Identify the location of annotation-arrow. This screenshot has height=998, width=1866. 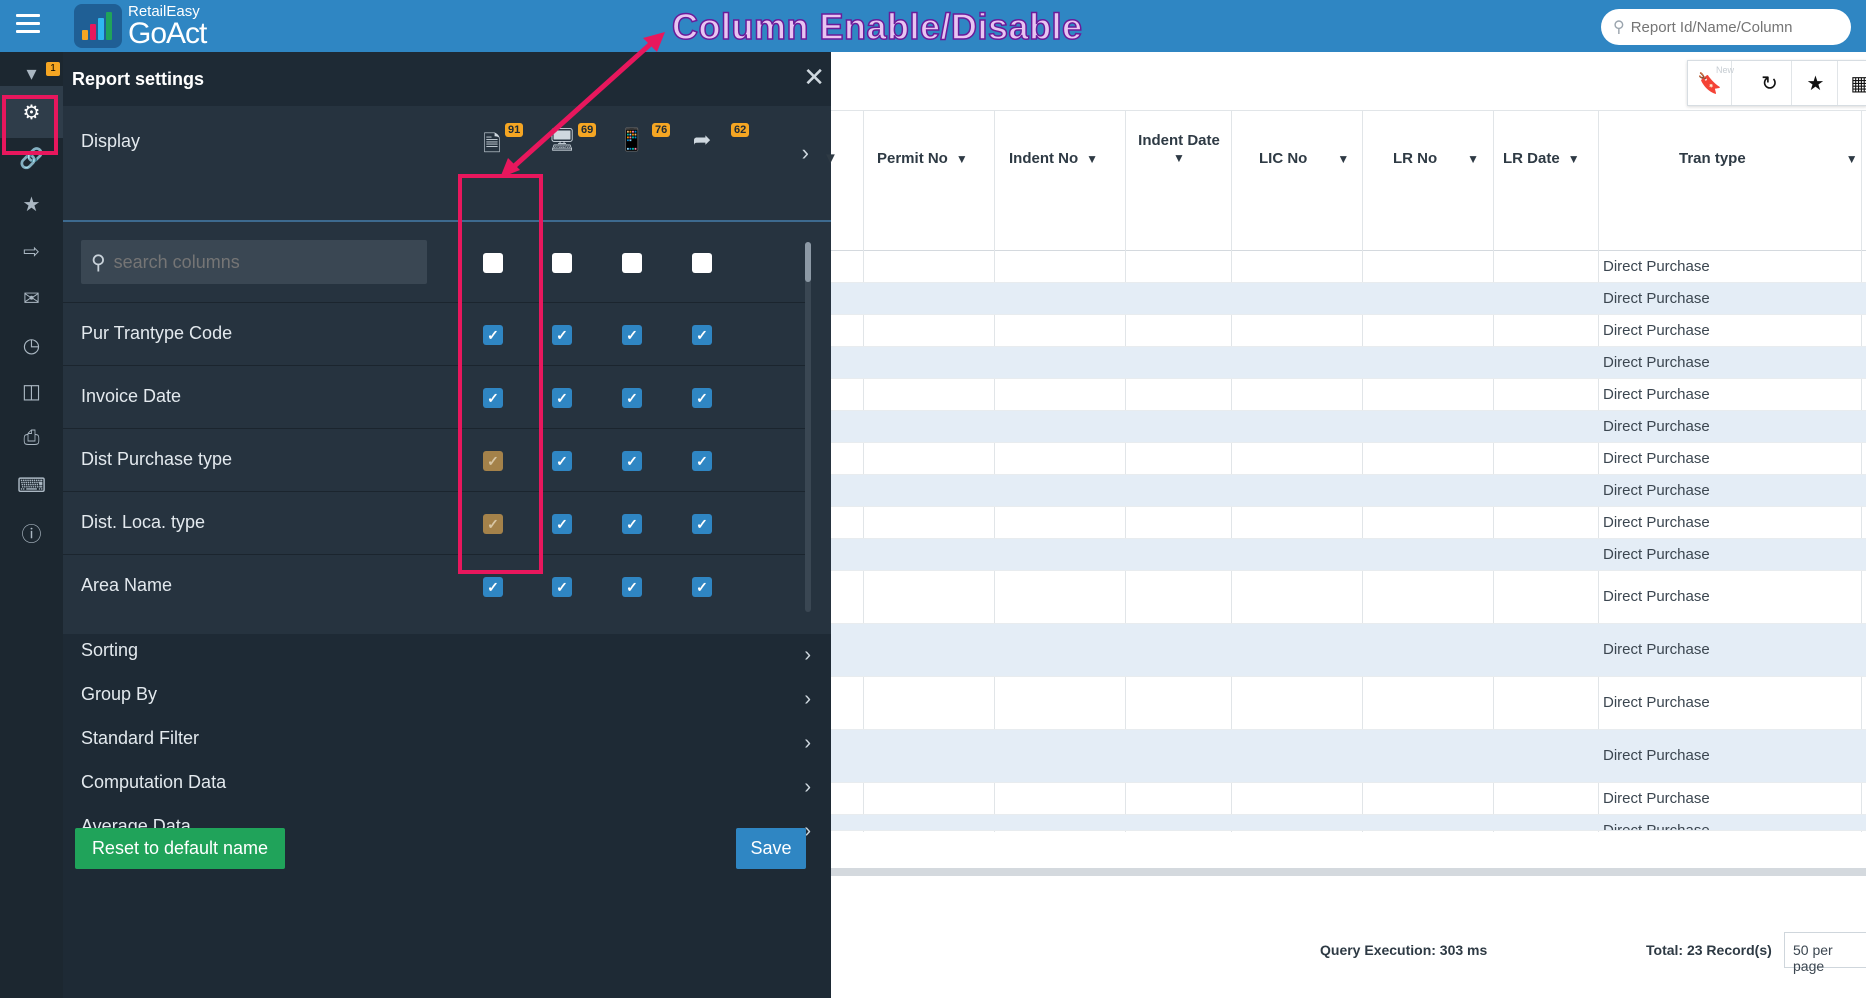
(582, 105).